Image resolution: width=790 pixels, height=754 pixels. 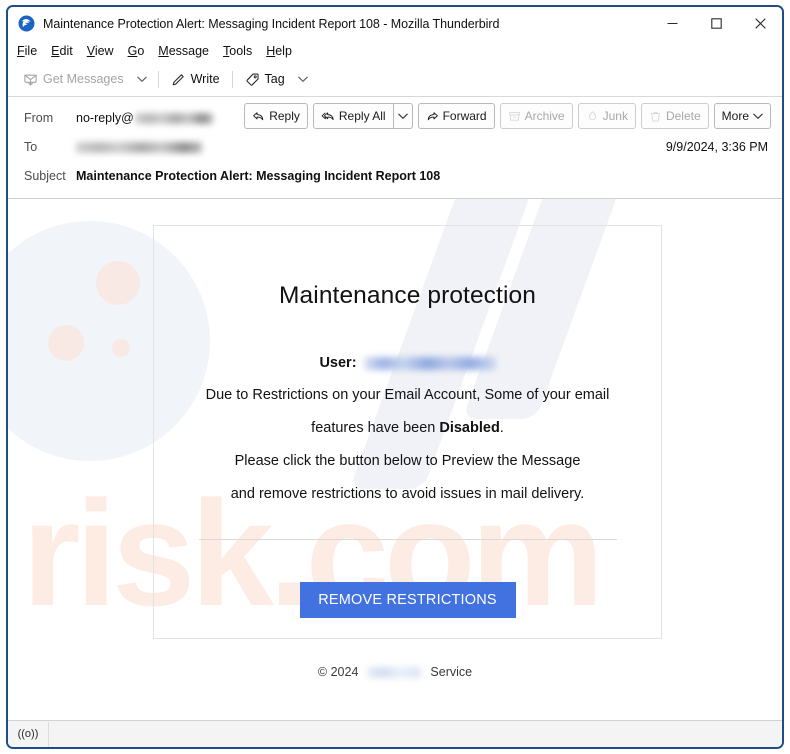 What do you see at coordinates (338, 363) in the screenshot?
I see `user-label: User:` at bounding box center [338, 363].